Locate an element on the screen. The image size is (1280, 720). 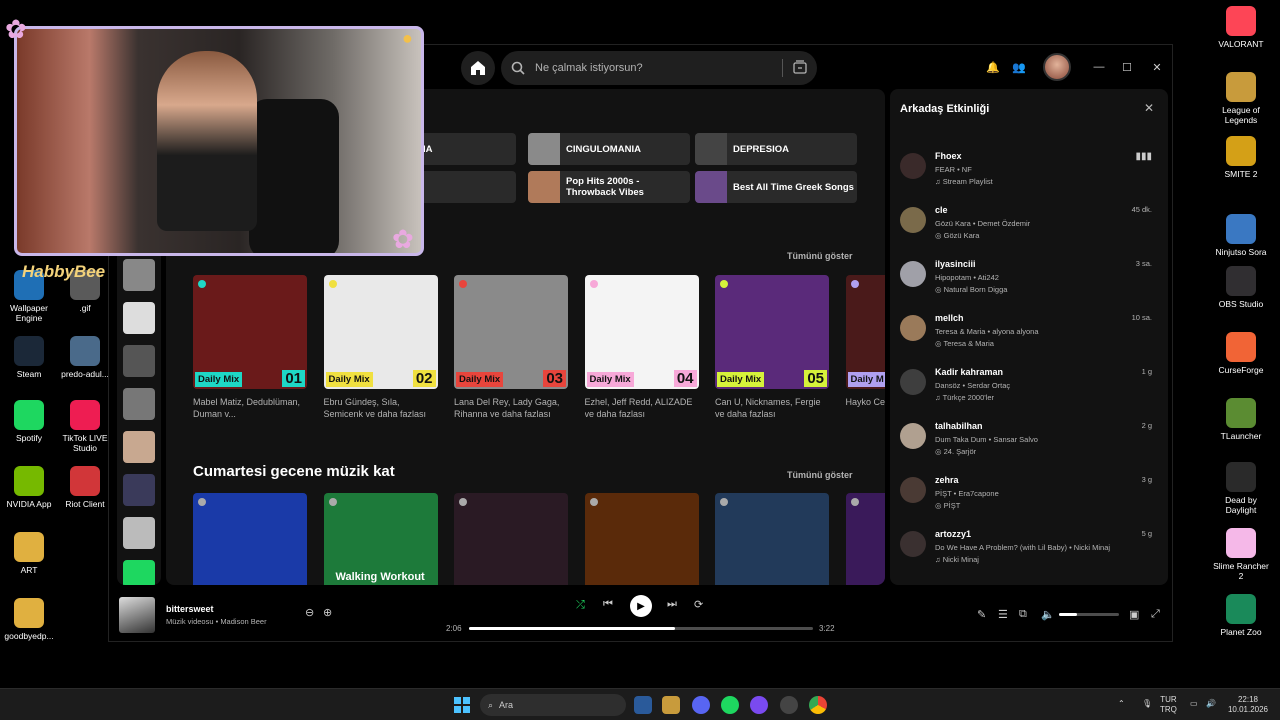
app-taskbar-icon is located at coordinates (759, 705).